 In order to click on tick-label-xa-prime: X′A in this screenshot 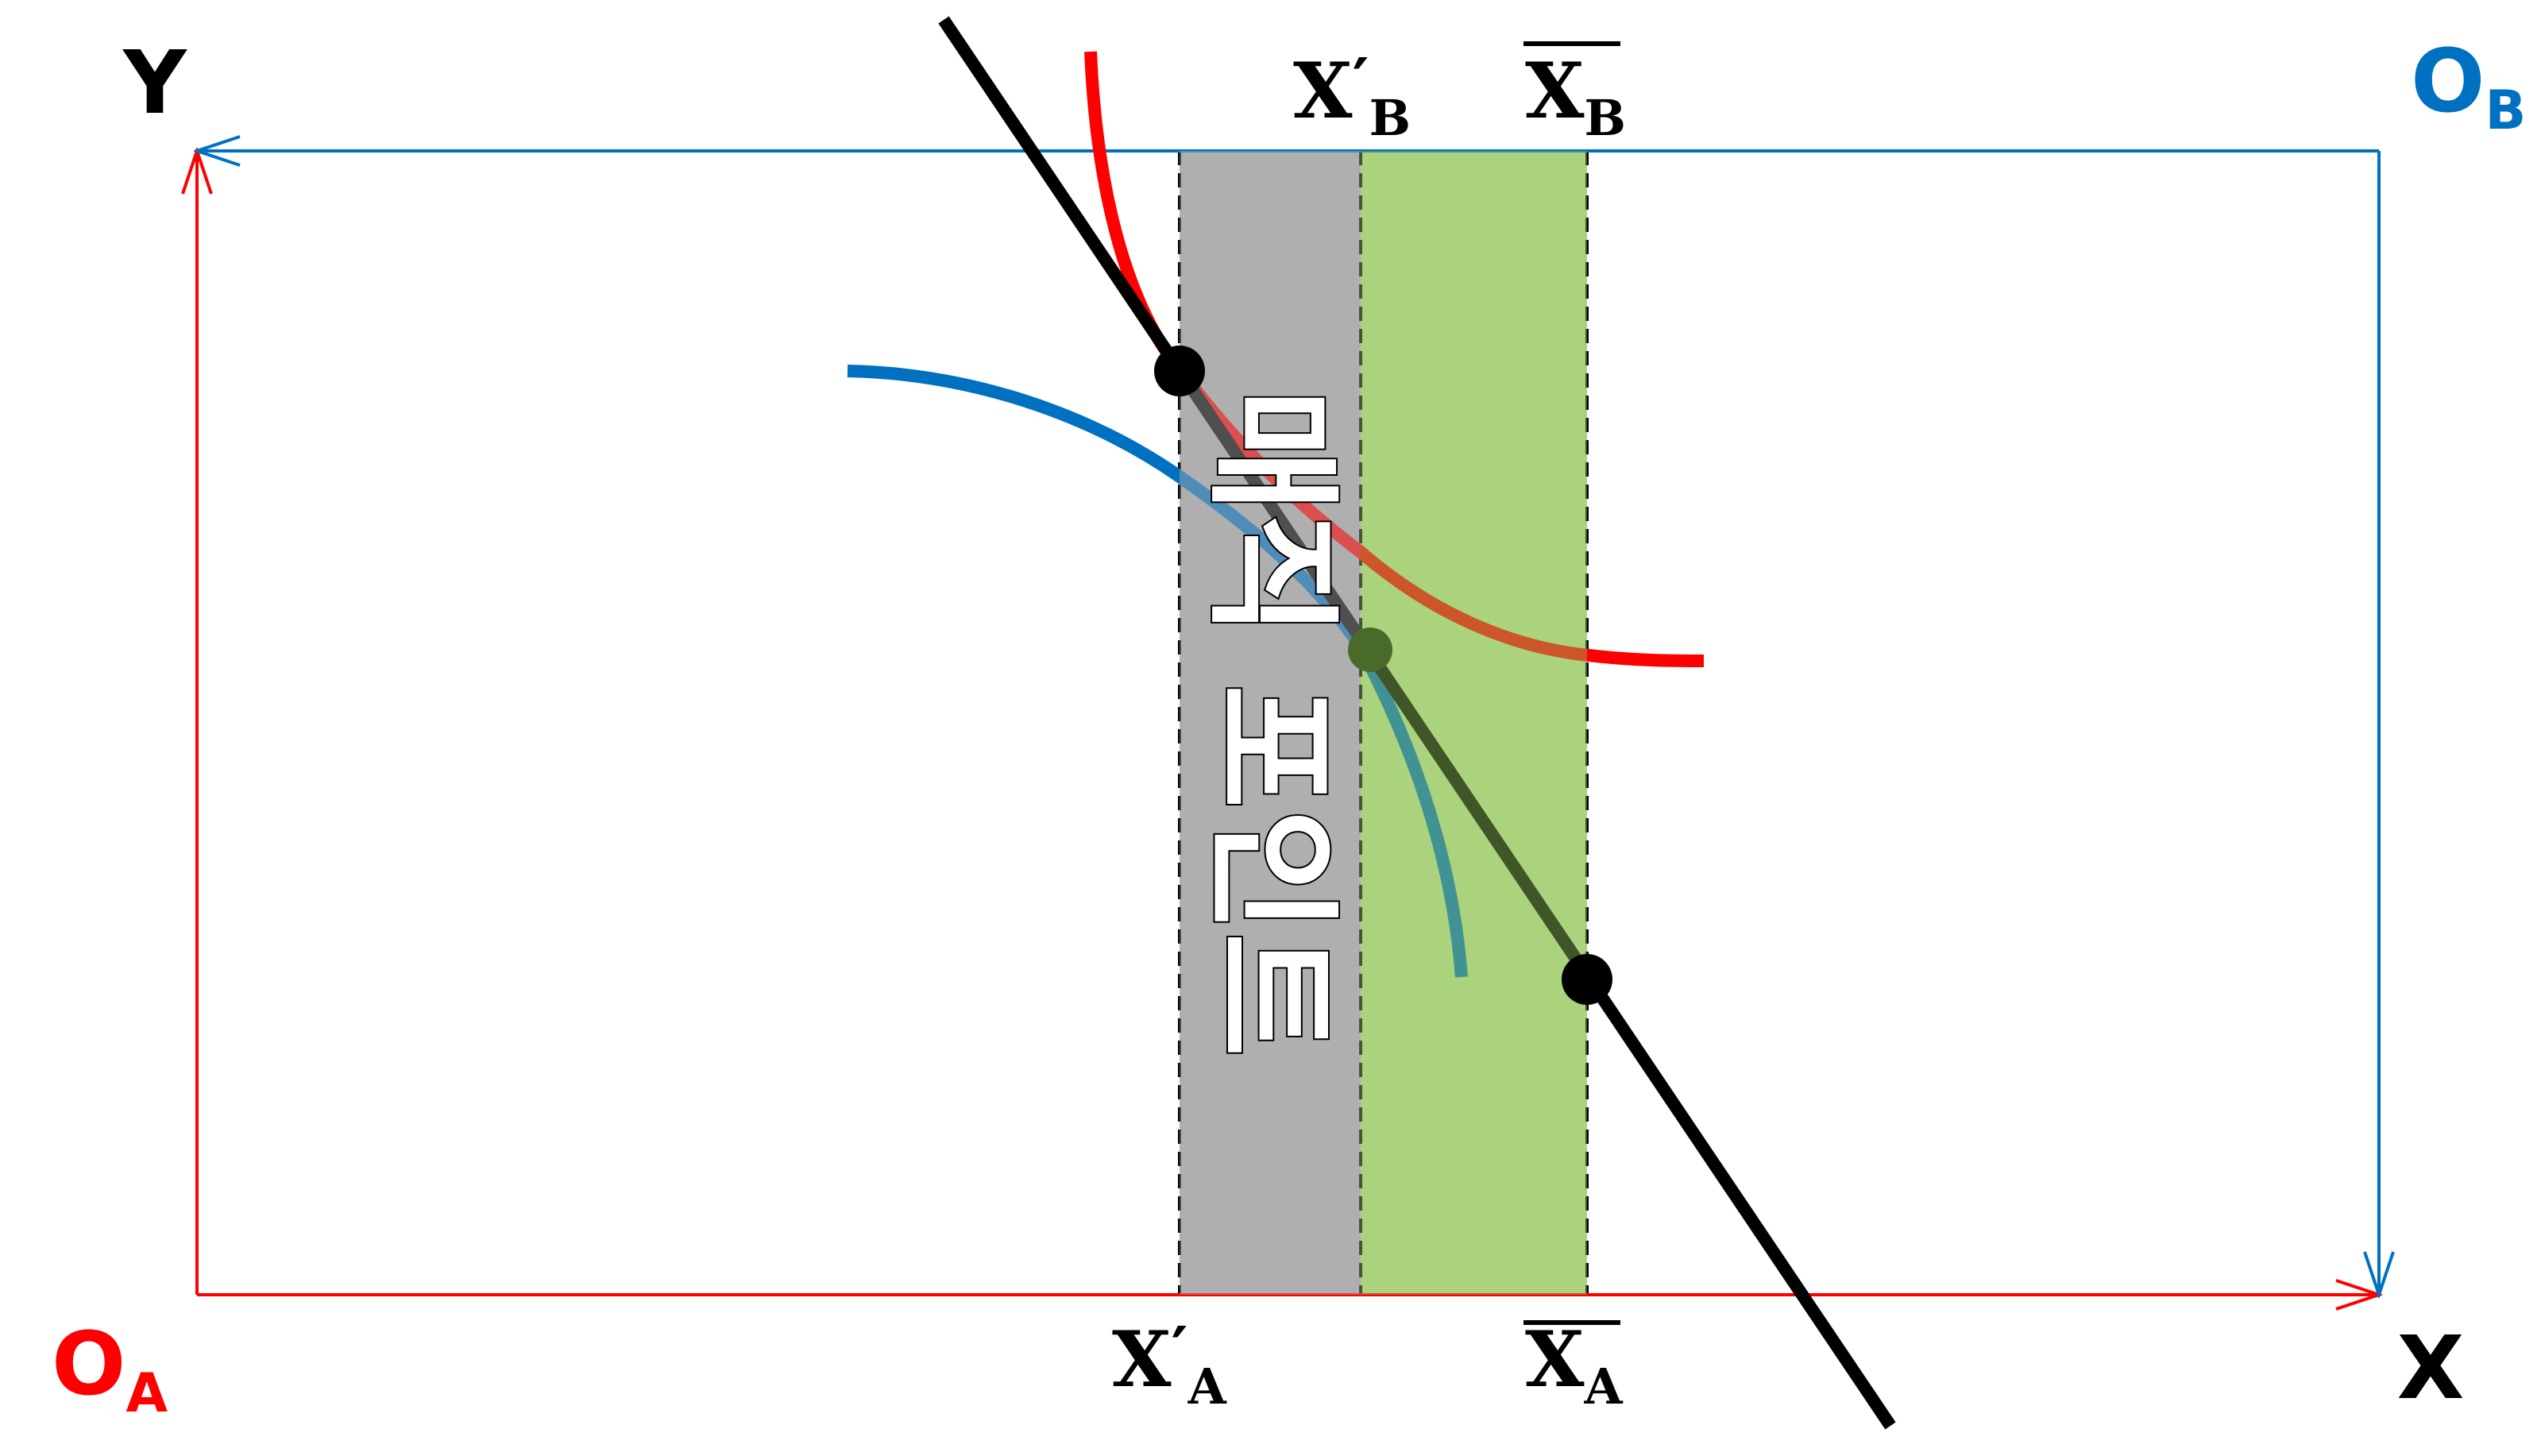, I will do `click(1169, 1363)`.